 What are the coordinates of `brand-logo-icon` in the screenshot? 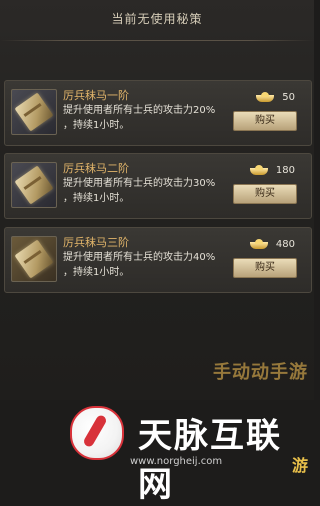 It's located at (97, 433).